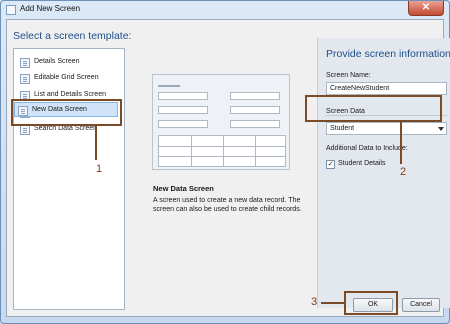 This screenshot has height=324, width=450. Describe the element at coordinates (222, 151) in the screenshot. I see `preview-grid` at that location.